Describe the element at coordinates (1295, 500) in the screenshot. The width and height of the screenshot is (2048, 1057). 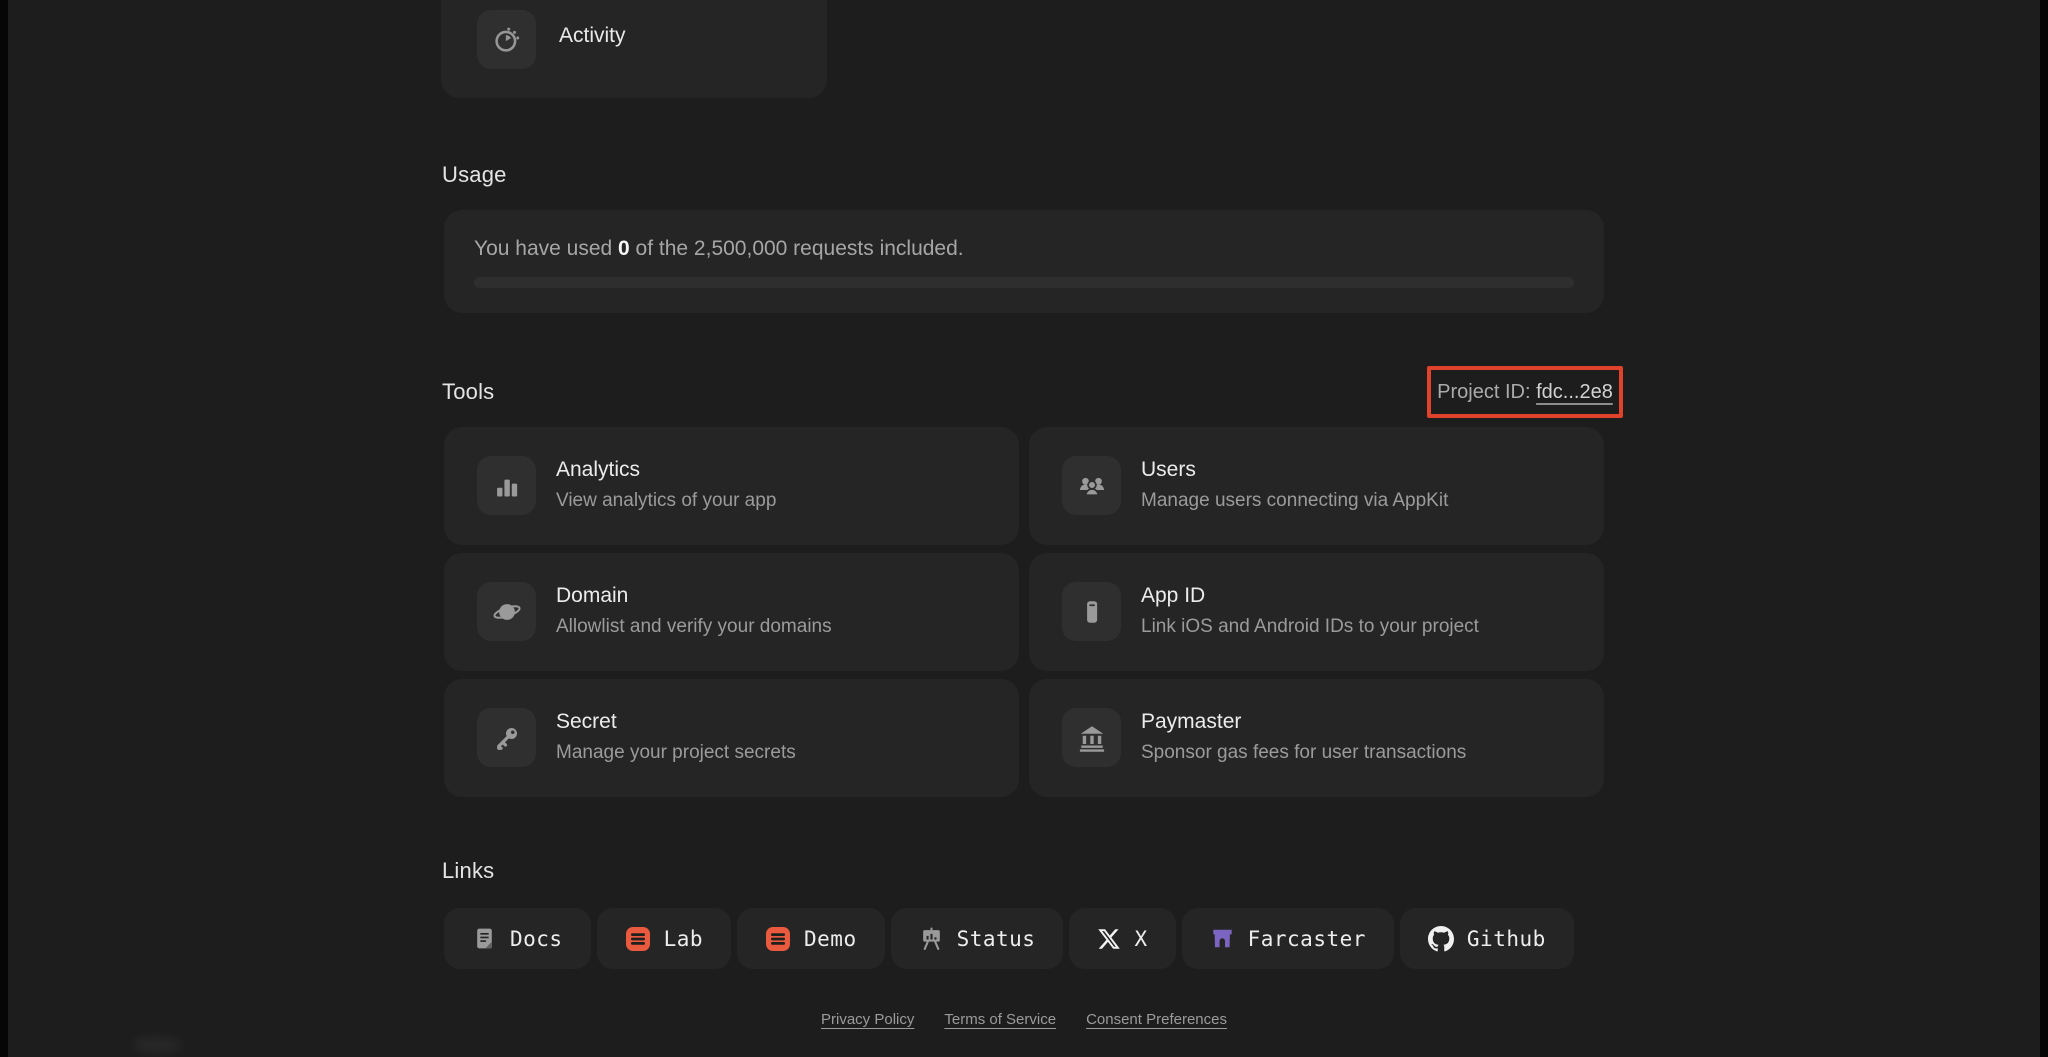
I see `tool-card-subtitle: Manage users connecting via AppKit` at that location.